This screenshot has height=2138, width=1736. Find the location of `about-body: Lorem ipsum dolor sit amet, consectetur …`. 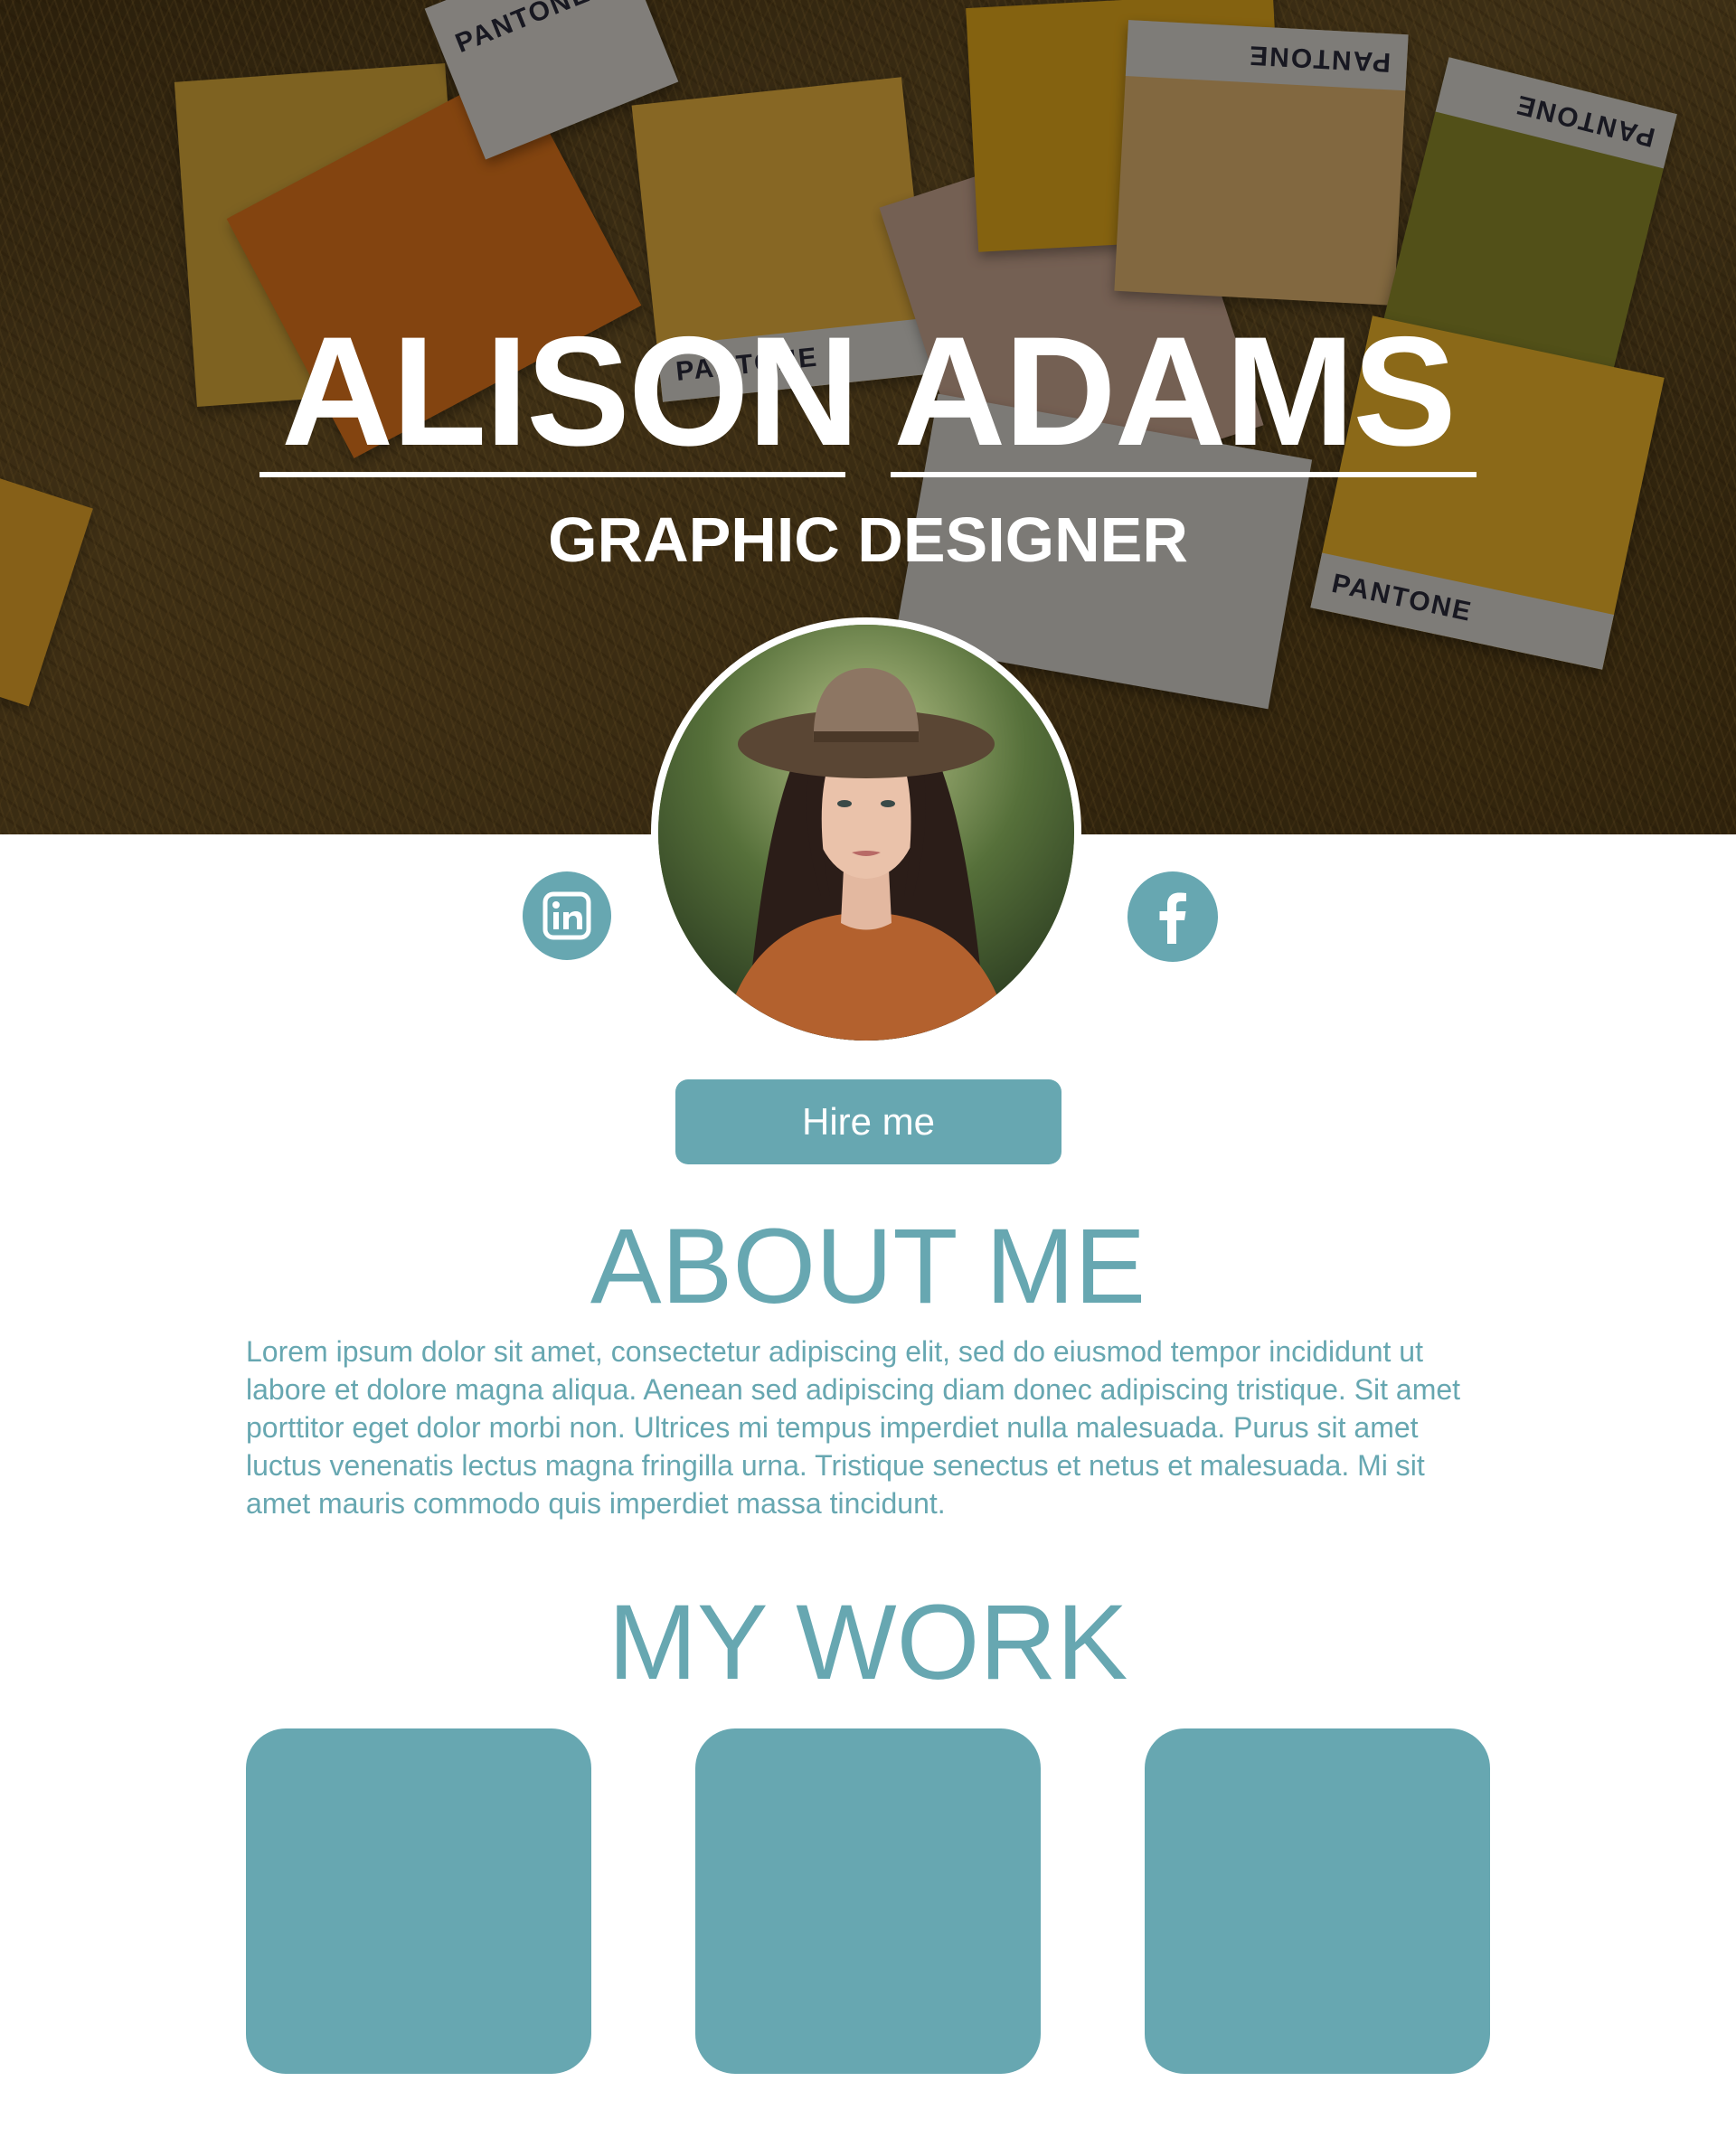

about-body: Lorem ipsum dolor sit amet, consectetur … is located at coordinates (854, 1428).